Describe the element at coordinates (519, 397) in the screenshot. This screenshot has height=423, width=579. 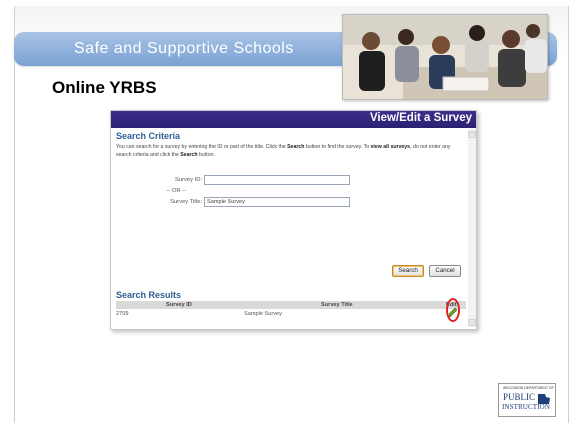
I see `logo-public-text: PUBLIC` at that location.